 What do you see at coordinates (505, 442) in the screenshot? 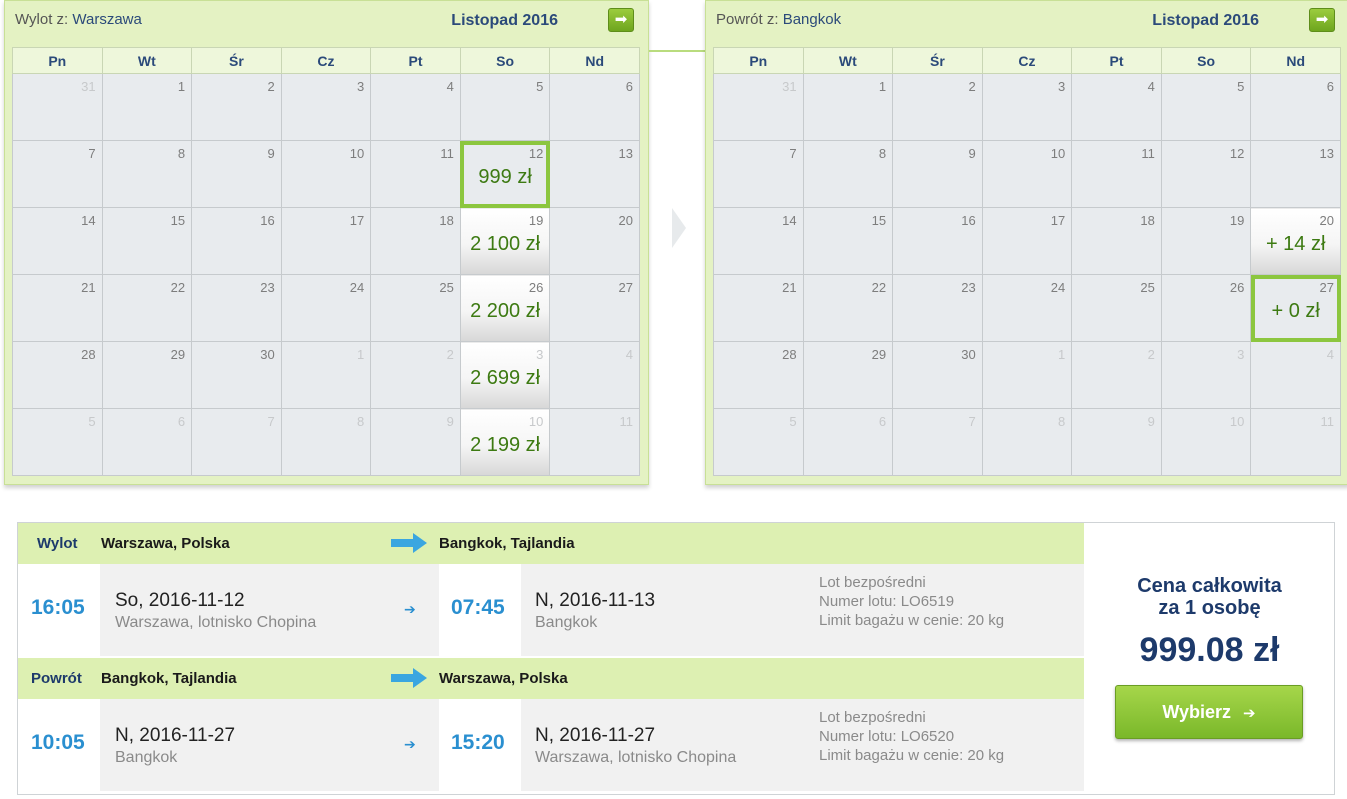
I see `calendar-day-with-price: 10 2 199 zł` at bounding box center [505, 442].